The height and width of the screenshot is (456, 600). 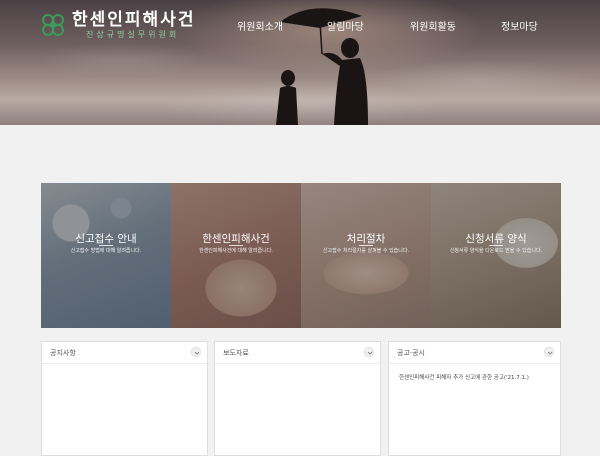 What do you see at coordinates (496, 255) in the screenshot?
I see `tile-application-forms: 신청서류 양식 신청서류 양식을 다운로드 받을 수 있습니다.` at bounding box center [496, 255].